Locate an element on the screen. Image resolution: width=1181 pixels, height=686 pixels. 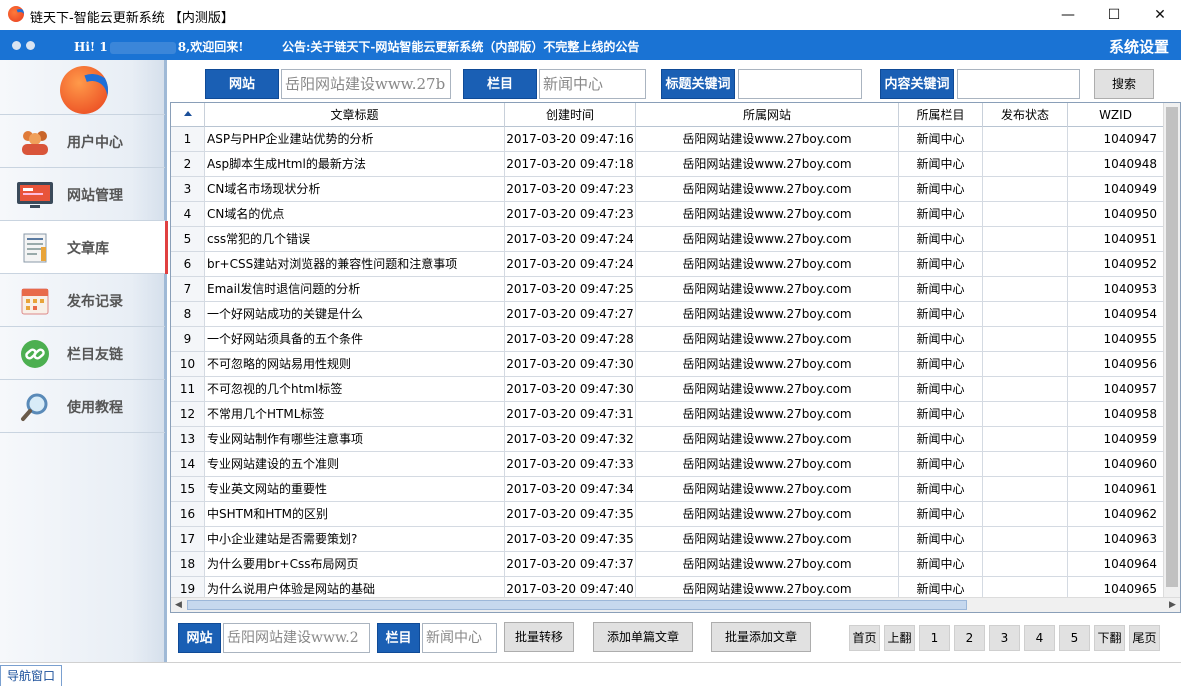
vertical-scroll-thumb is located at coordinates (1172, 347).